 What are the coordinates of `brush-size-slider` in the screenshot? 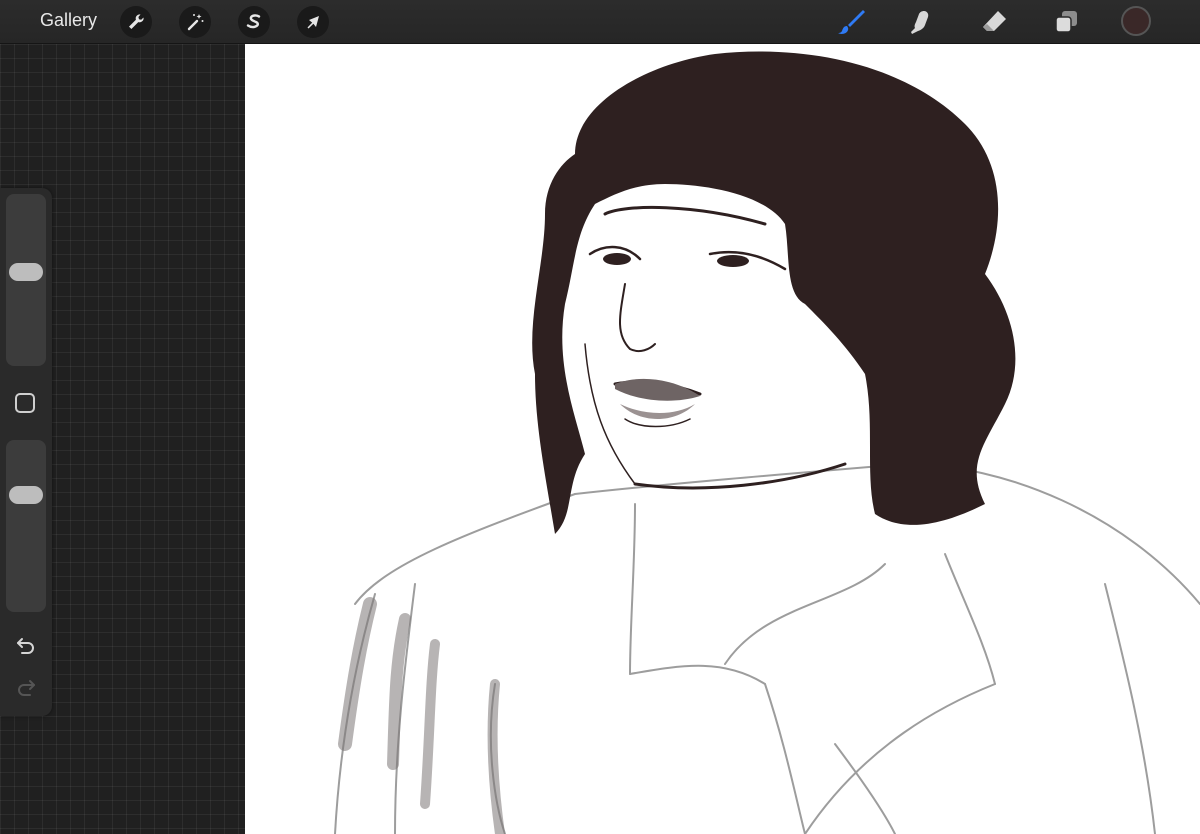 It's located at (26, 280).